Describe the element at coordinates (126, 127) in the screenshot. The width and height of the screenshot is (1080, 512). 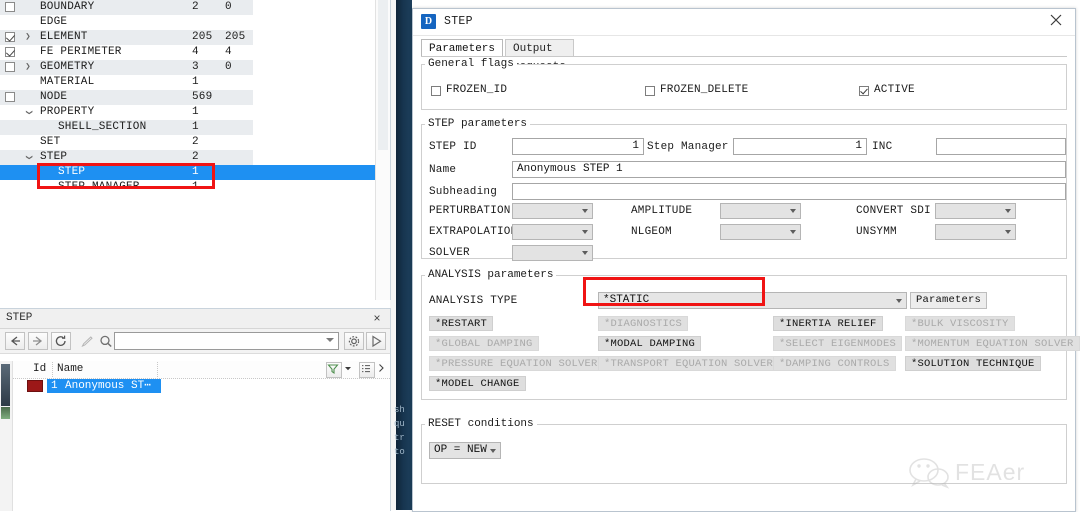
I see `tree-row-shell-section: SHELL_SECTION 1` at that location.